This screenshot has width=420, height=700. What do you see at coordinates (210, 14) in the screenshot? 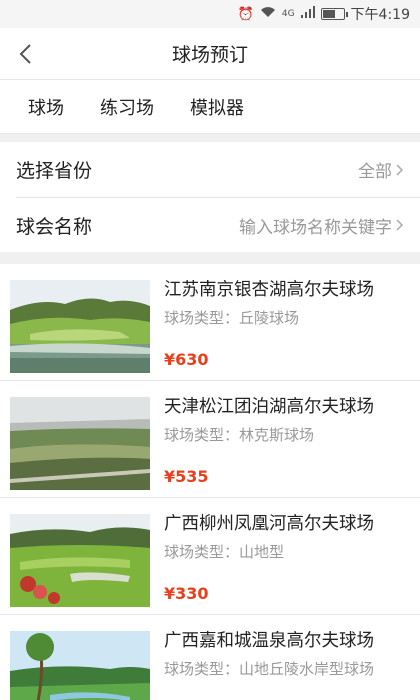
I see `status-bar: ⏰ 4G 下午4:19` at bounding box center [210, 14].